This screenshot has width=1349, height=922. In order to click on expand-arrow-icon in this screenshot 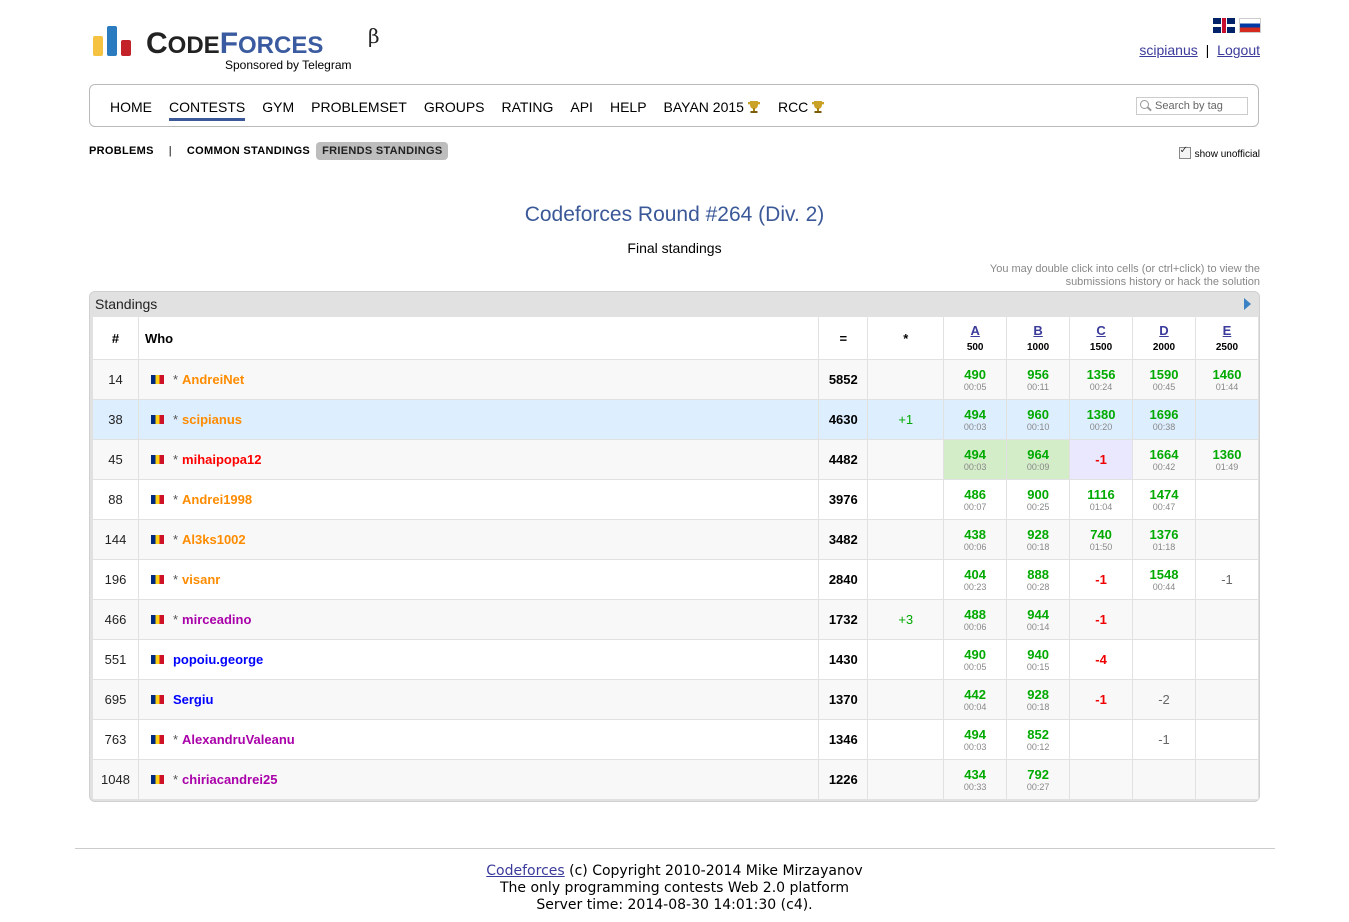, I will do `click(1247, 304)`.